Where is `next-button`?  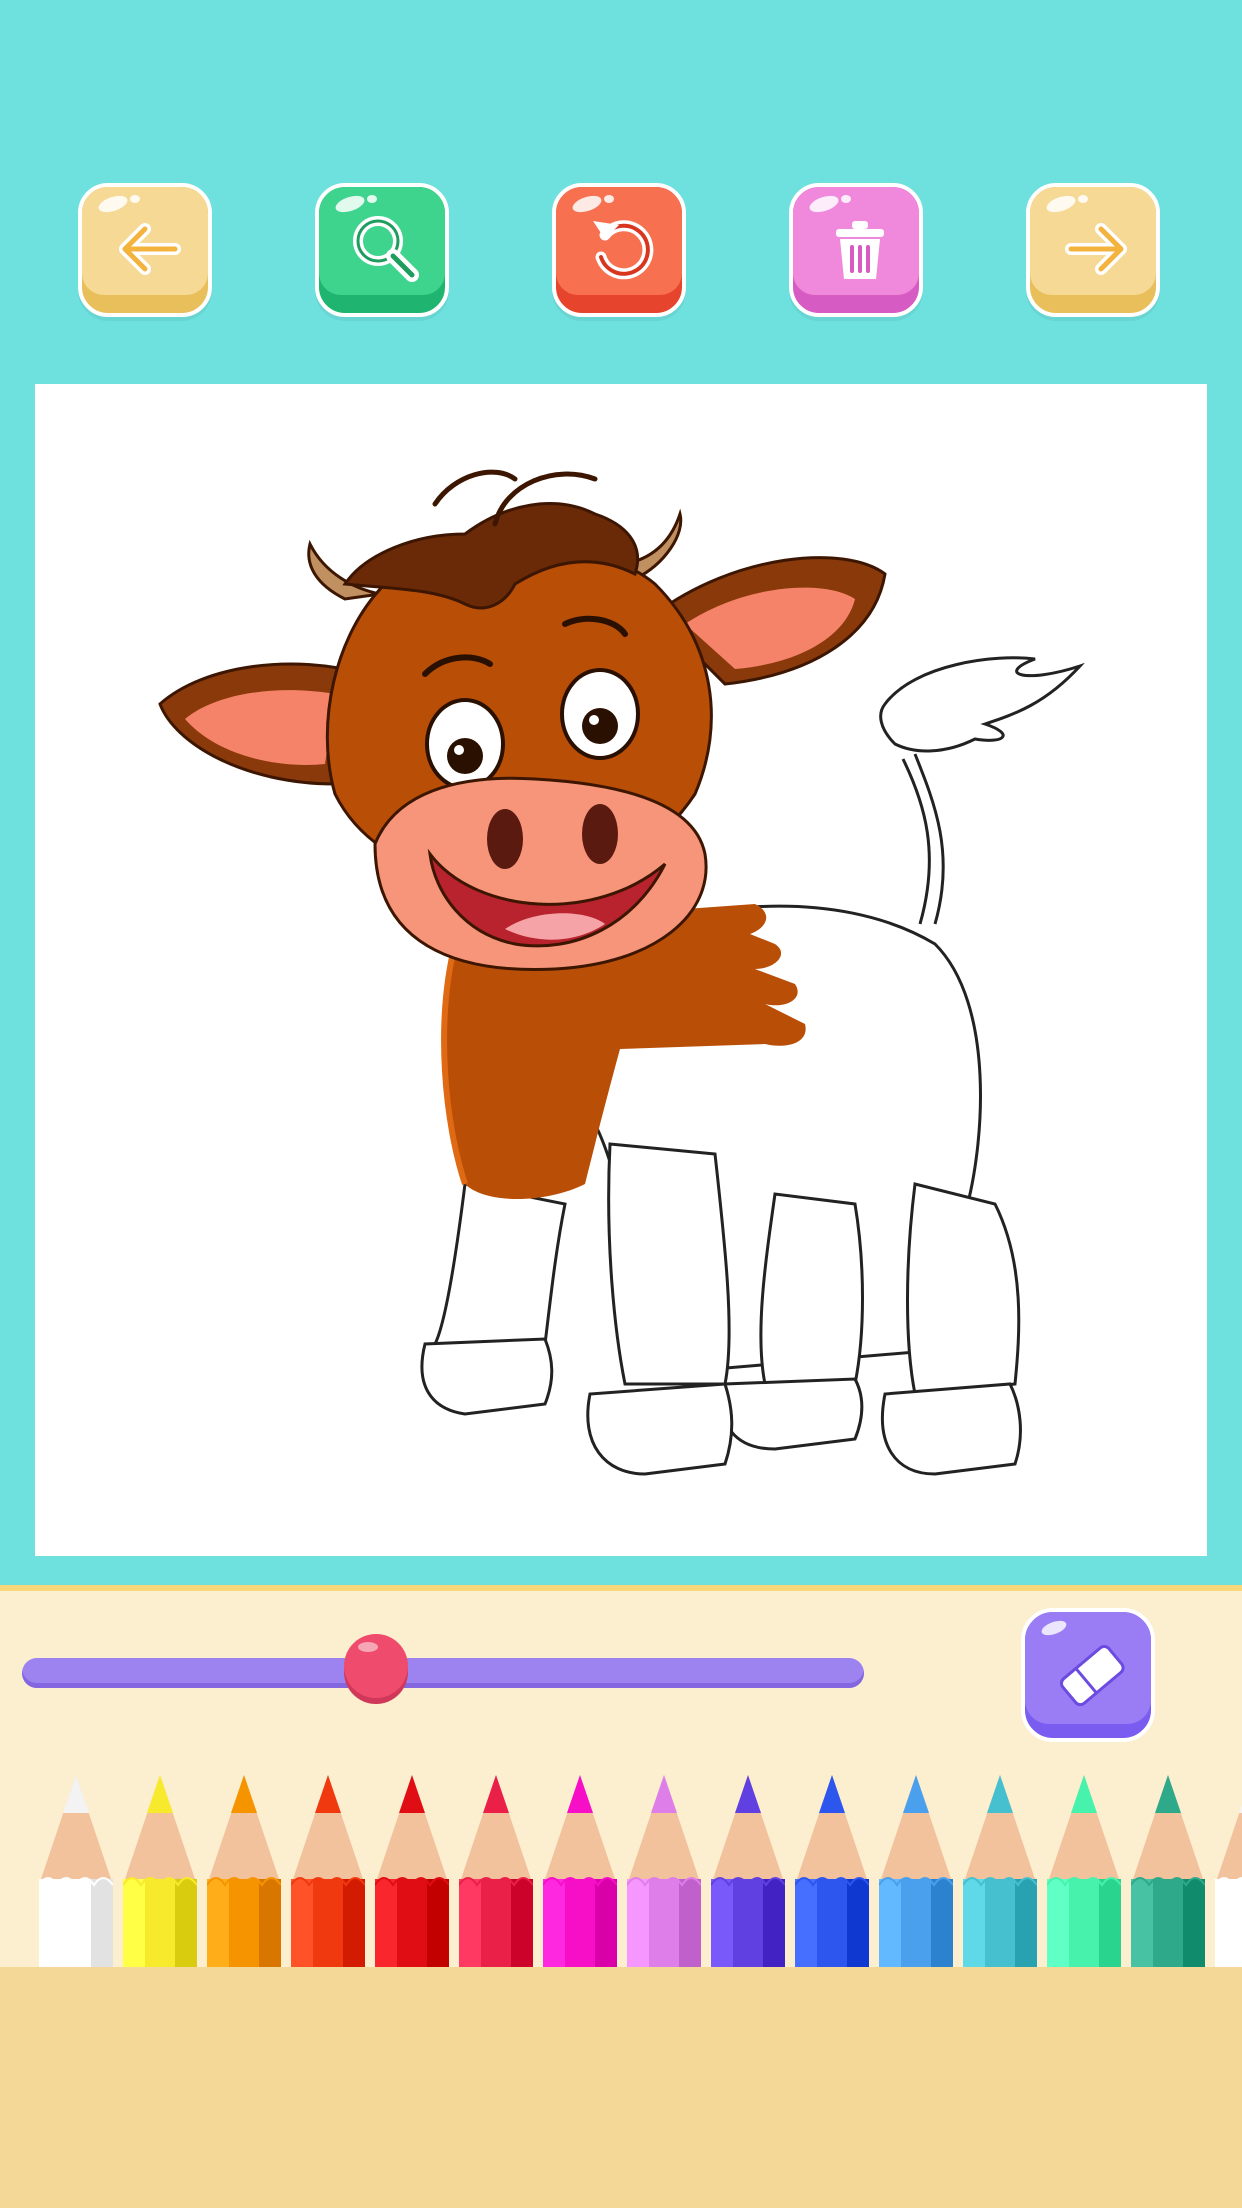 next-button is located at coordinates (1093, 250).